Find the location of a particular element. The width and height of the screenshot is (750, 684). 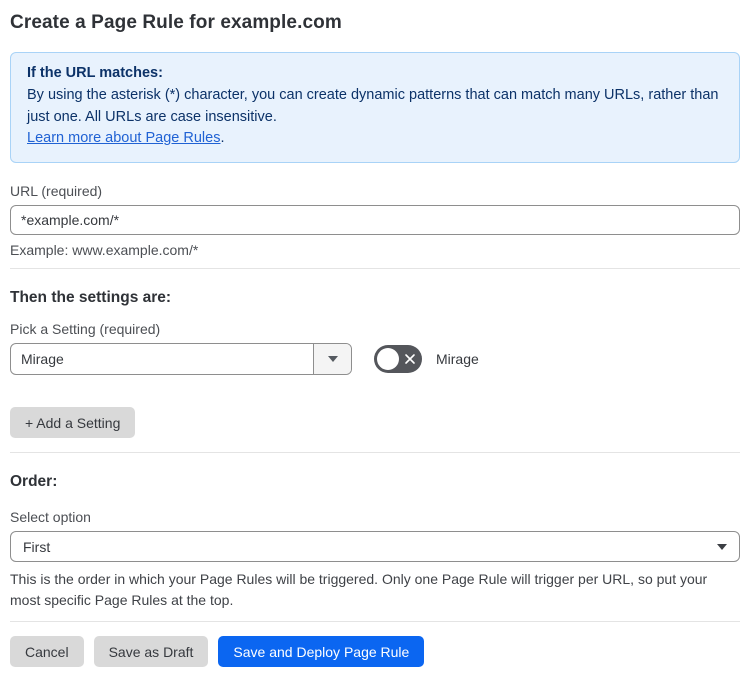

setting-select-arrow-button is located at coordinates (332, 359).